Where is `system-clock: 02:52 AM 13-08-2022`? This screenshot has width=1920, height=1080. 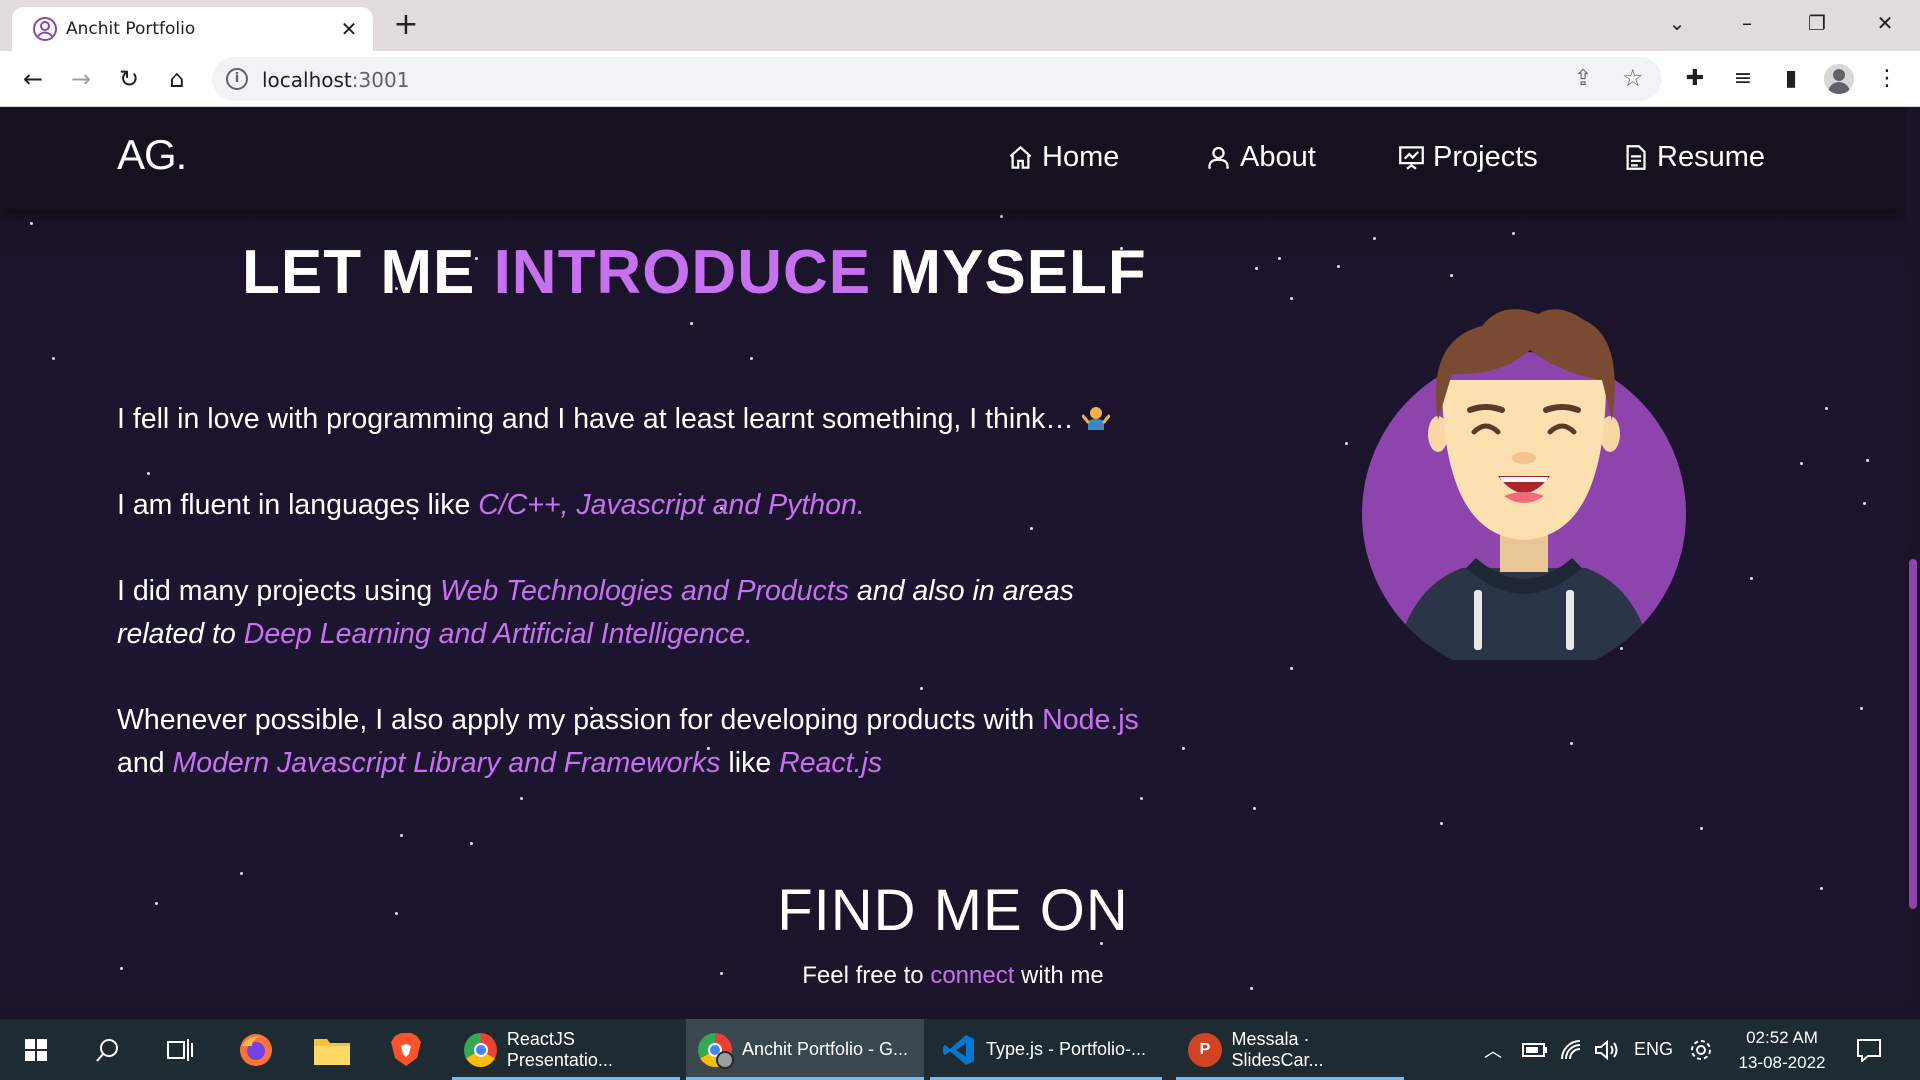
system-clock: 02:52 AM 13-08-2022 is located at coordinates (1782, 1050).